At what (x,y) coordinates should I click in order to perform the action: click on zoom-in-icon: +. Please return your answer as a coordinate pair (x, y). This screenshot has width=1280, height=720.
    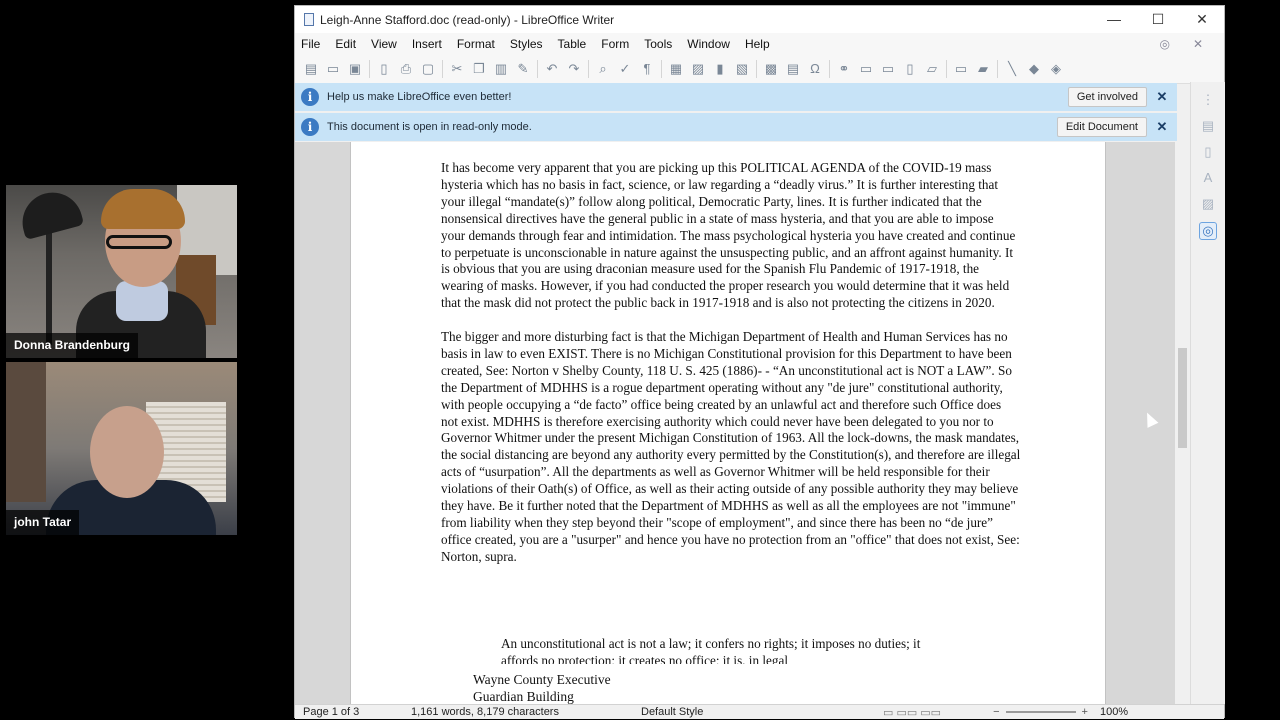
    Looking at the image, I should click on (1085, 712).